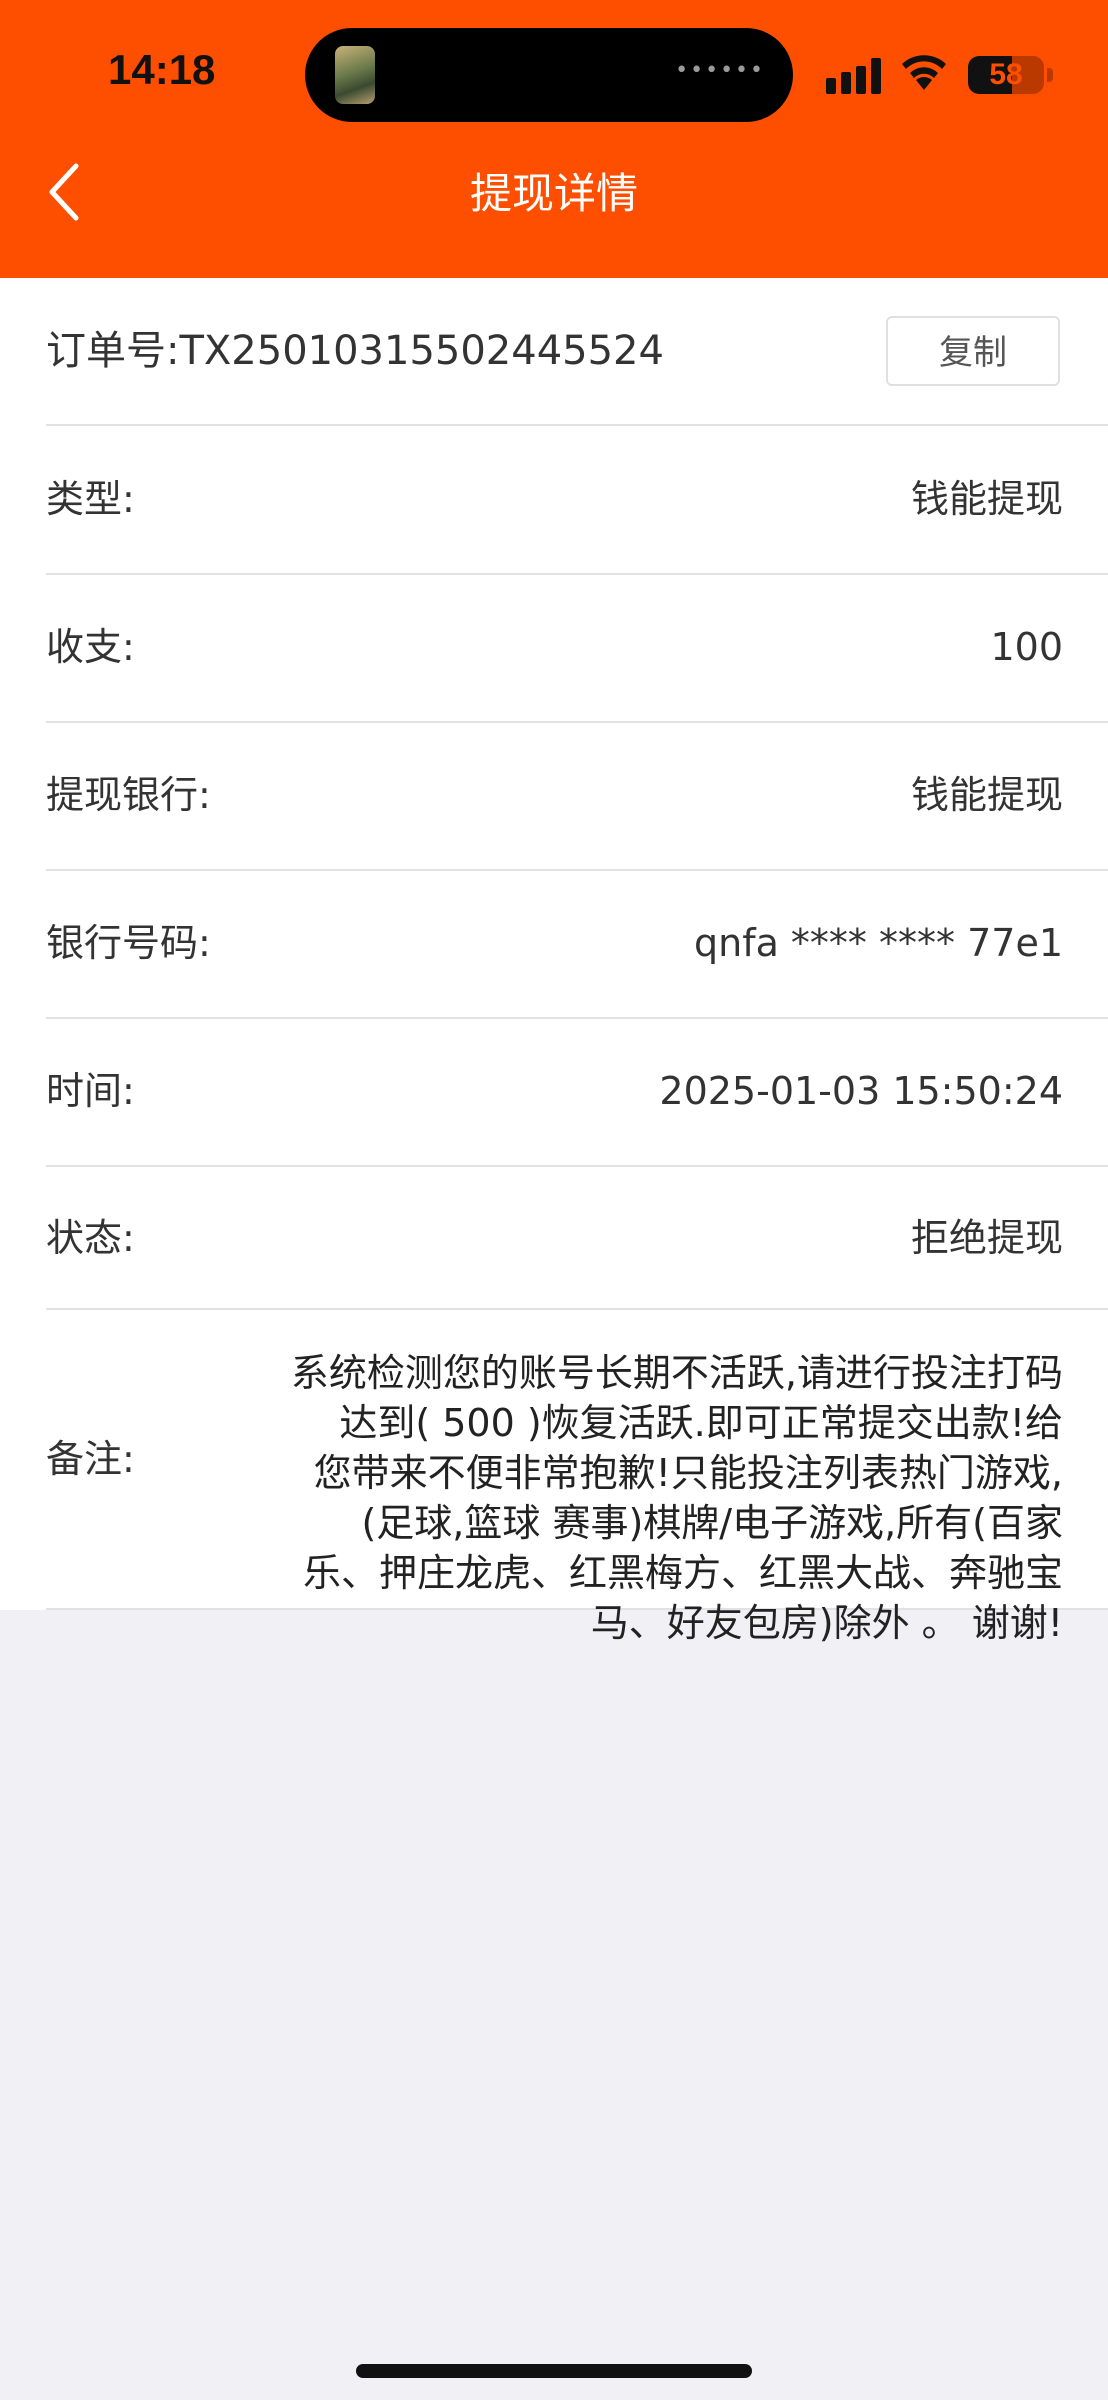  Describe the element at coordinates (577, 1092) in the screenshot. I see `detail-row-time: 时间: 2025-01-03 15:50:24` at that location.